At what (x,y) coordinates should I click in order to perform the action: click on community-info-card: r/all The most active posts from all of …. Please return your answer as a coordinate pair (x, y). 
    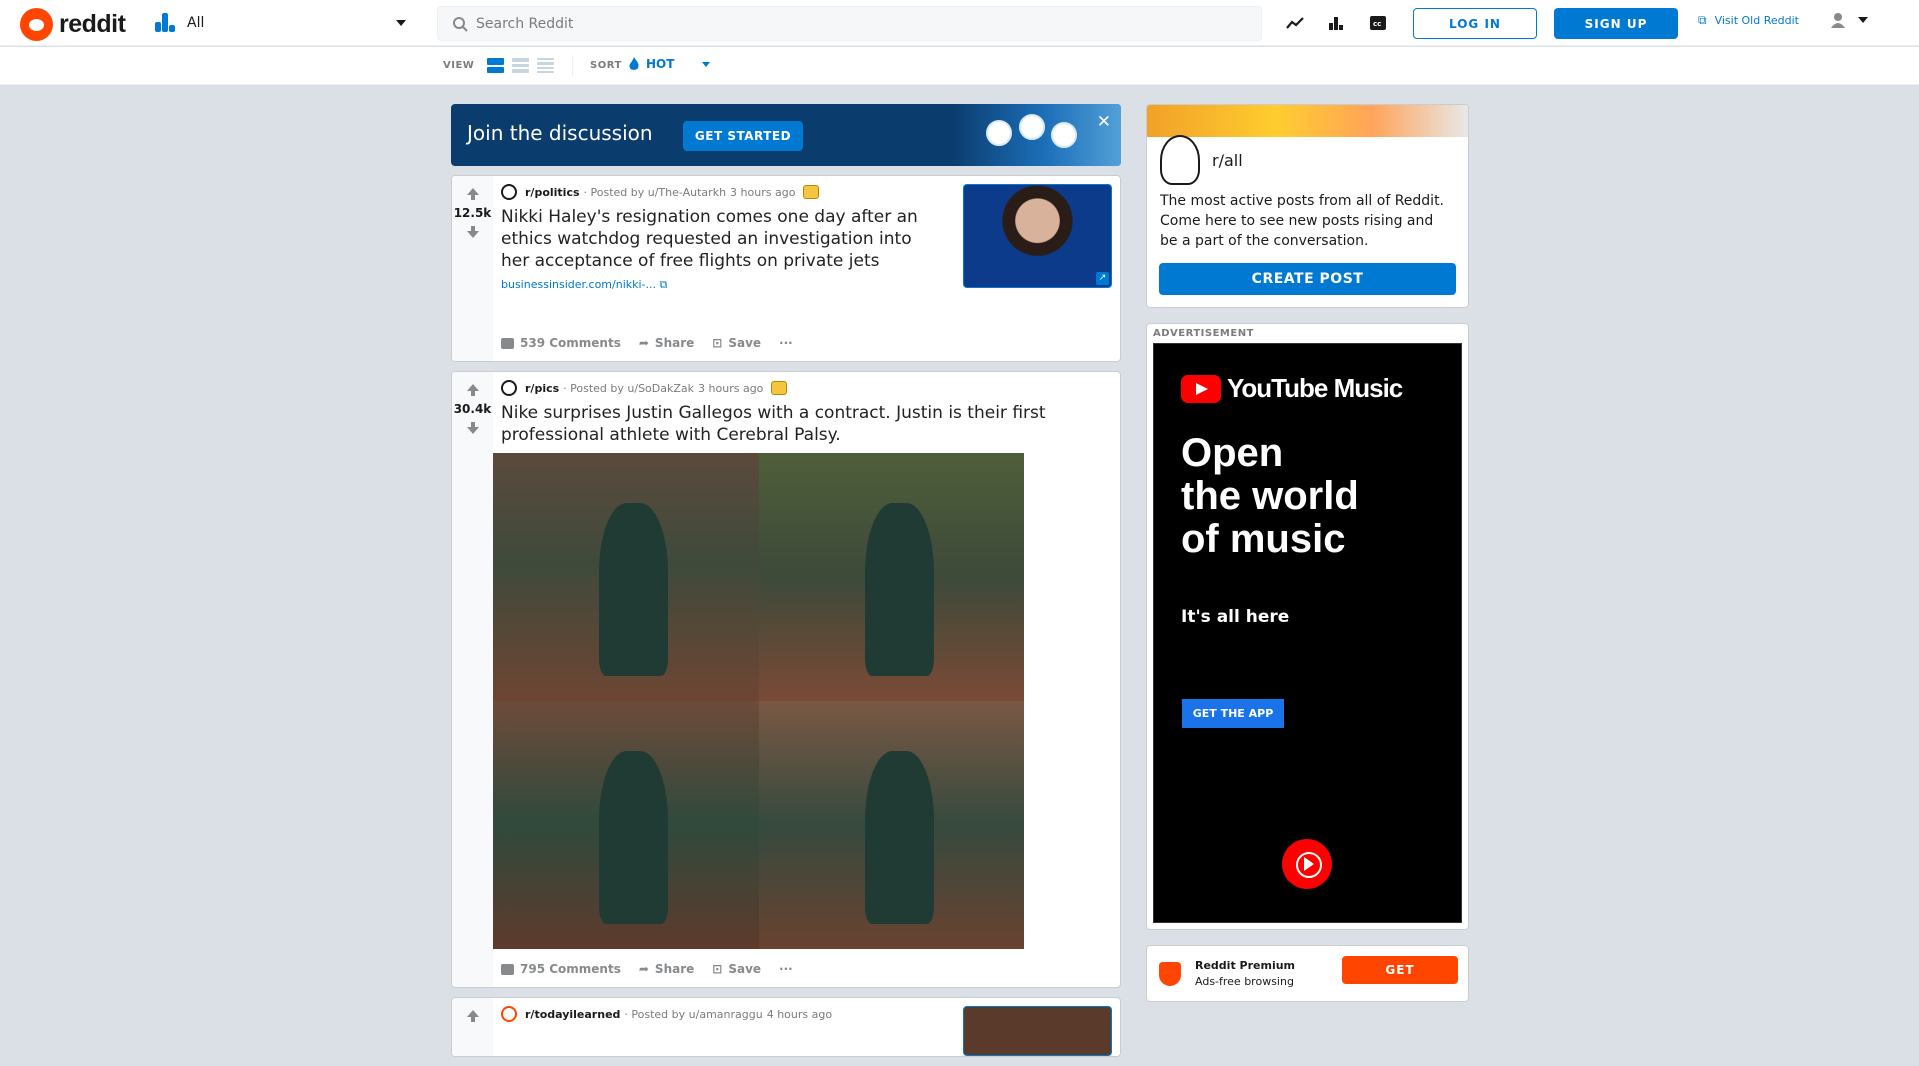
    Looking at the image, I should click on (1307, 206).